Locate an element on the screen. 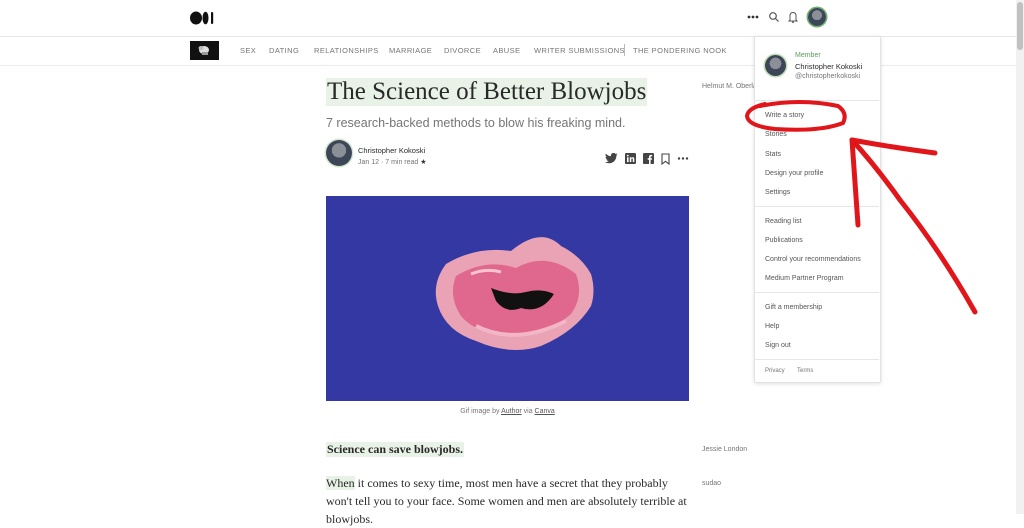 The width and height of the screenshot is (1024, 528). menu-publications: Publications is located at coordinates (784, 240).